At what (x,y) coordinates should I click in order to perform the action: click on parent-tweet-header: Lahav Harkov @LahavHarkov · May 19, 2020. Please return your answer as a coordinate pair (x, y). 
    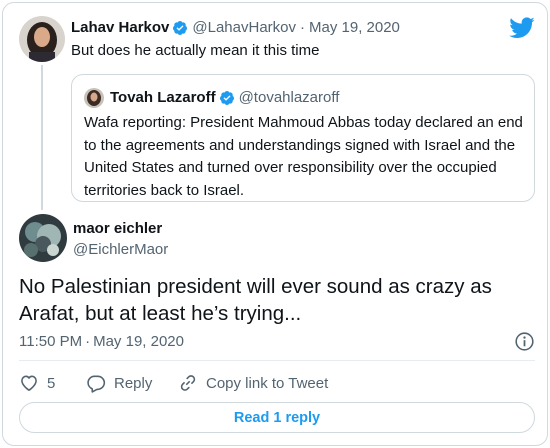
    Looking at the image, I should click on (235, 27).